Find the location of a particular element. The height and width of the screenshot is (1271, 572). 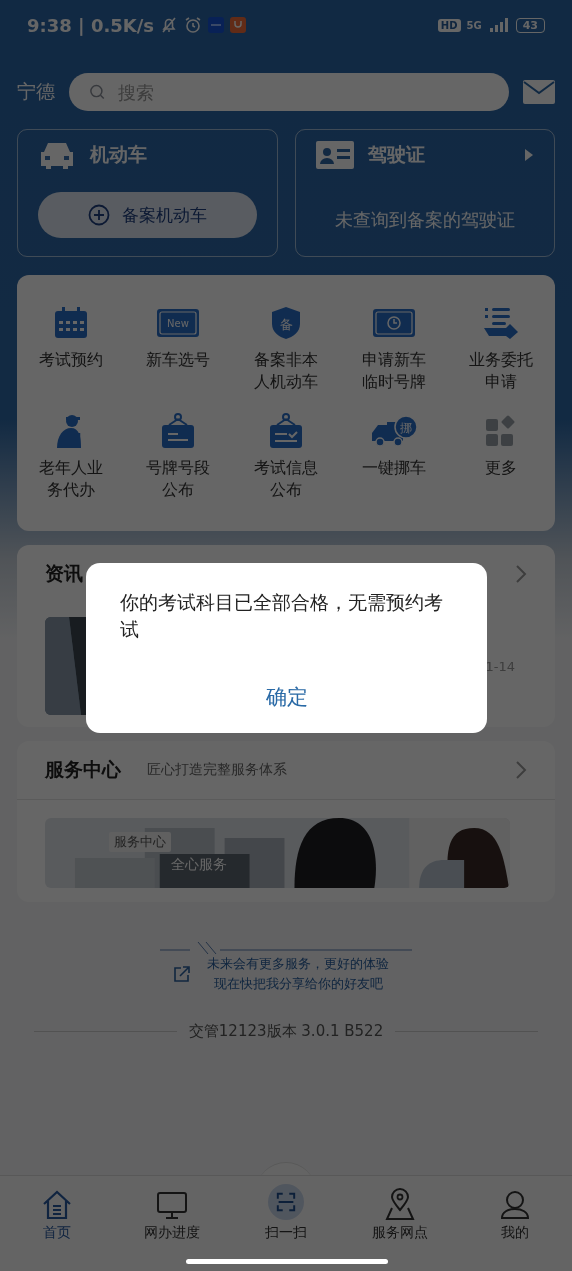

status-time: 9:38 | 0.5K/s is located at coordinates (90, 25).